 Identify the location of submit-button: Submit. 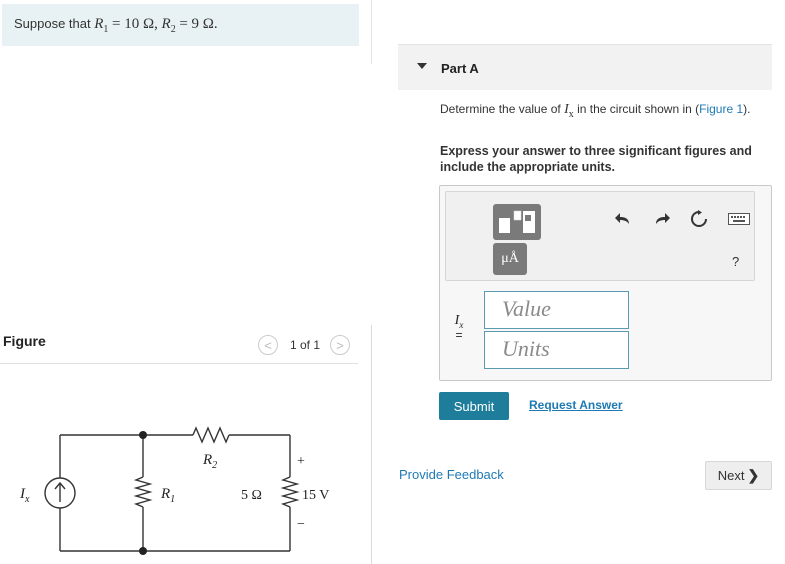
(474, 406).